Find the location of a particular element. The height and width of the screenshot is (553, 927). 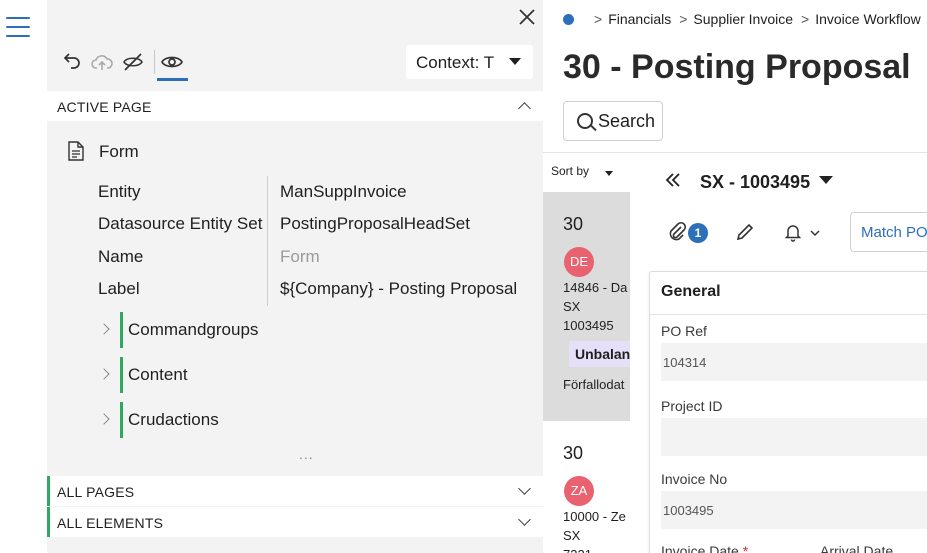

active-page-title: ACTIVE PAGE is located at coordinates (104, 107).